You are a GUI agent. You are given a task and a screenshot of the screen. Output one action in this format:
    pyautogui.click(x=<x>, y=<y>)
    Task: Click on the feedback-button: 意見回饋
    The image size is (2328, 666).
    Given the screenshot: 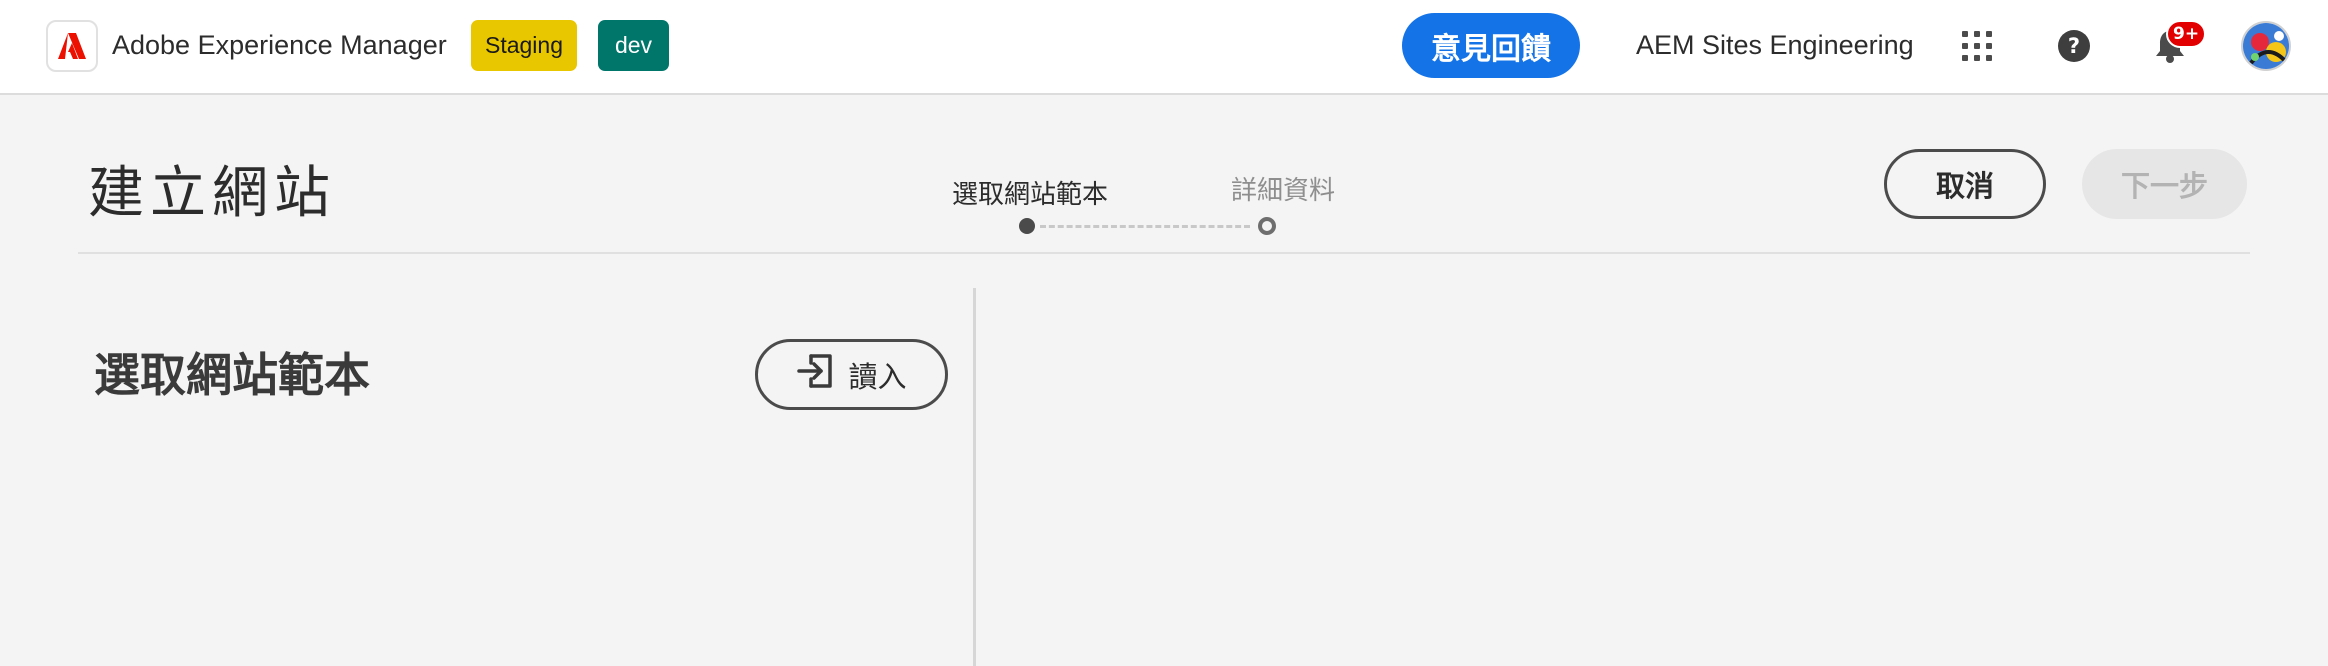 What is the action you would take?
    pyautogui.click(x=1491, y=45)
    